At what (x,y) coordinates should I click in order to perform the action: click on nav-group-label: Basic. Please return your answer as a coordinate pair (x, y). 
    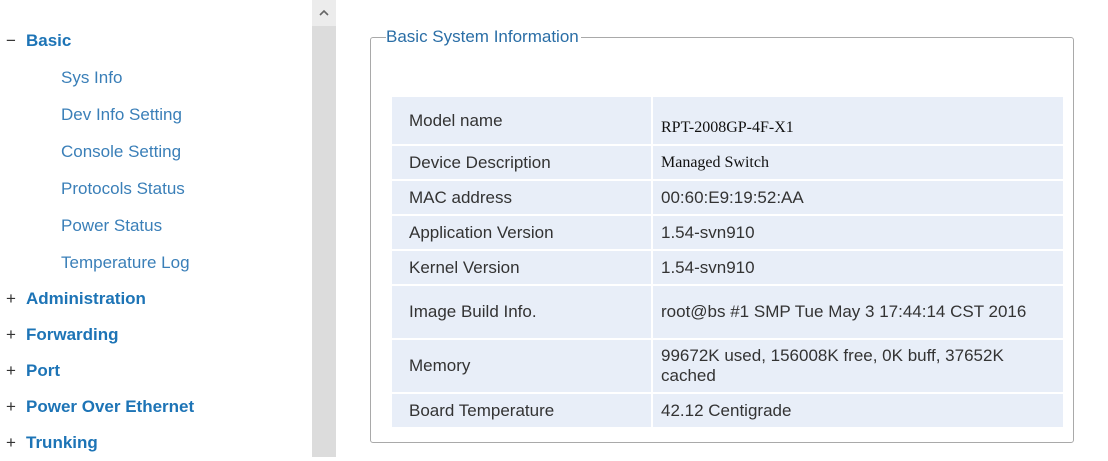
    Looking at the image, I should click on (49, 40).